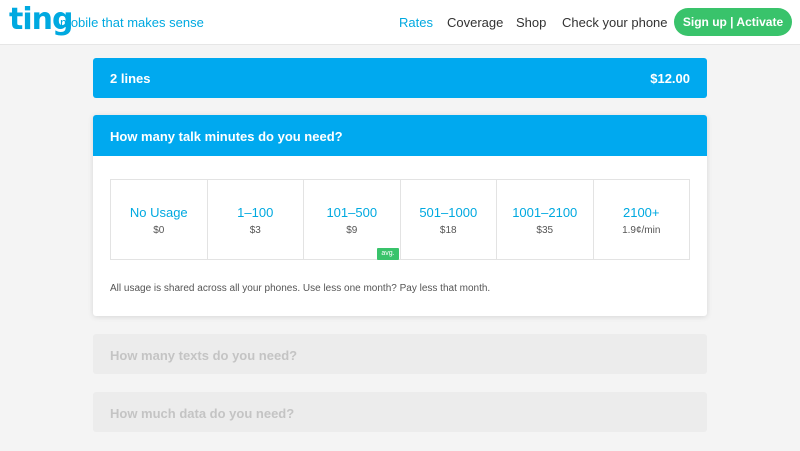 This screenshot has height=451, width=800. Describe the element at coordinates (255, 212) in the screenshot. I see `option-label: 1–100` at that location.